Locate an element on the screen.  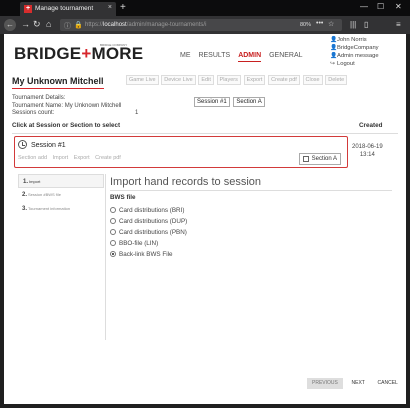
nav-item-general: GENERAL is located at coordinates (285, 55).